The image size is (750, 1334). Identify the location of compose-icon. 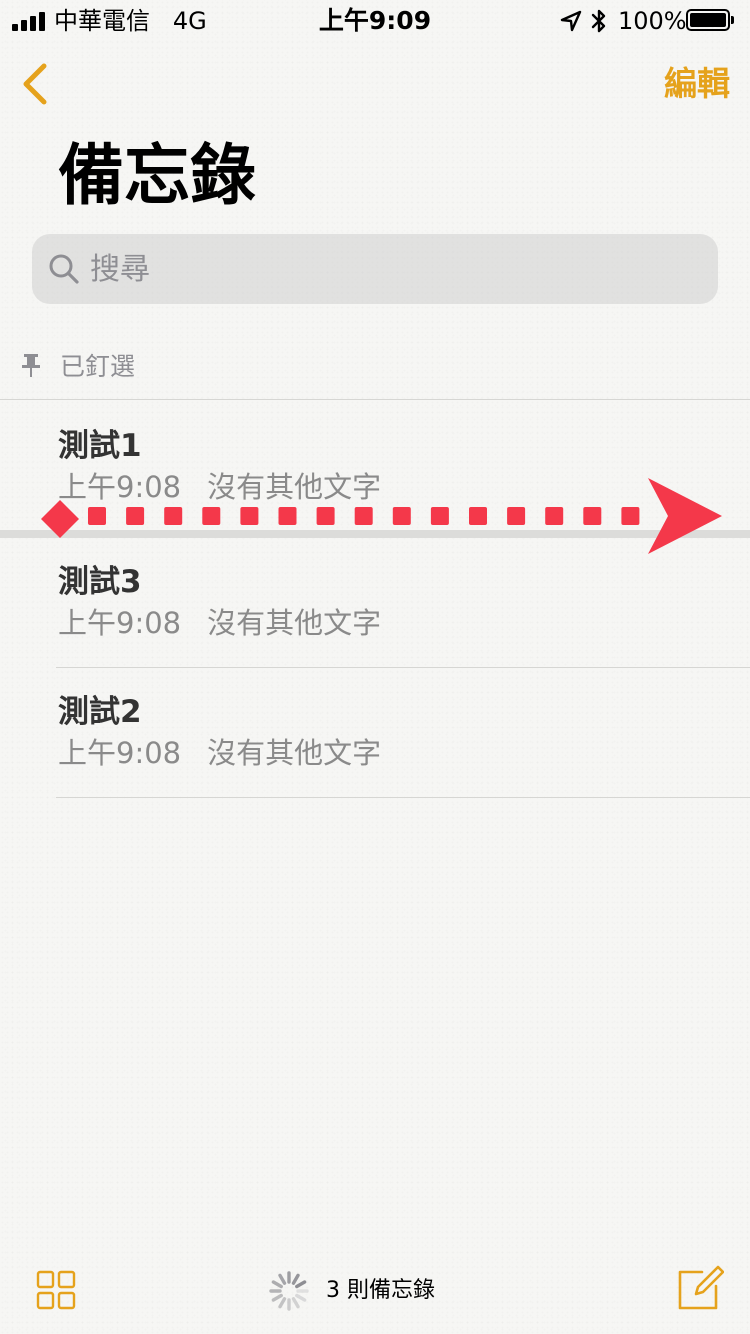
(700, 1288).